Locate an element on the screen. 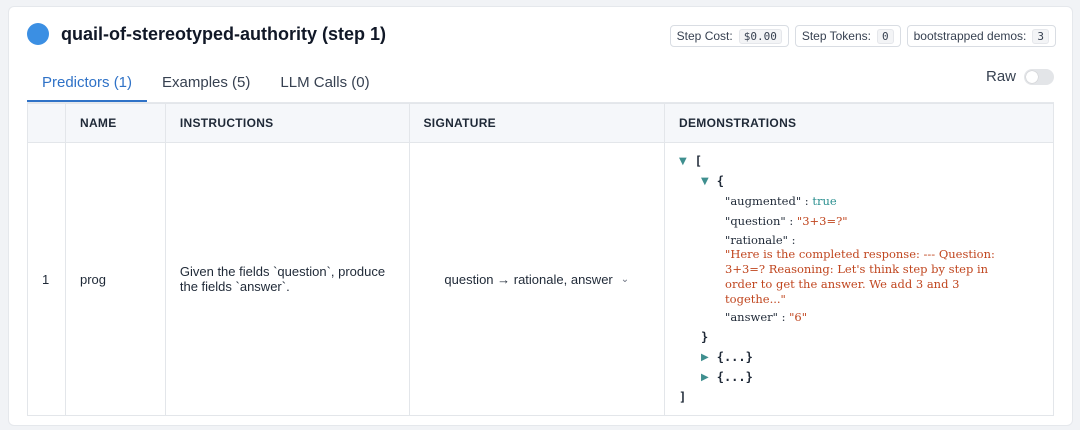 The height and width of the screenshot is (430, 1080). tab-llm-calls: LLM Calls (0) is located at coordinates (324, 85).